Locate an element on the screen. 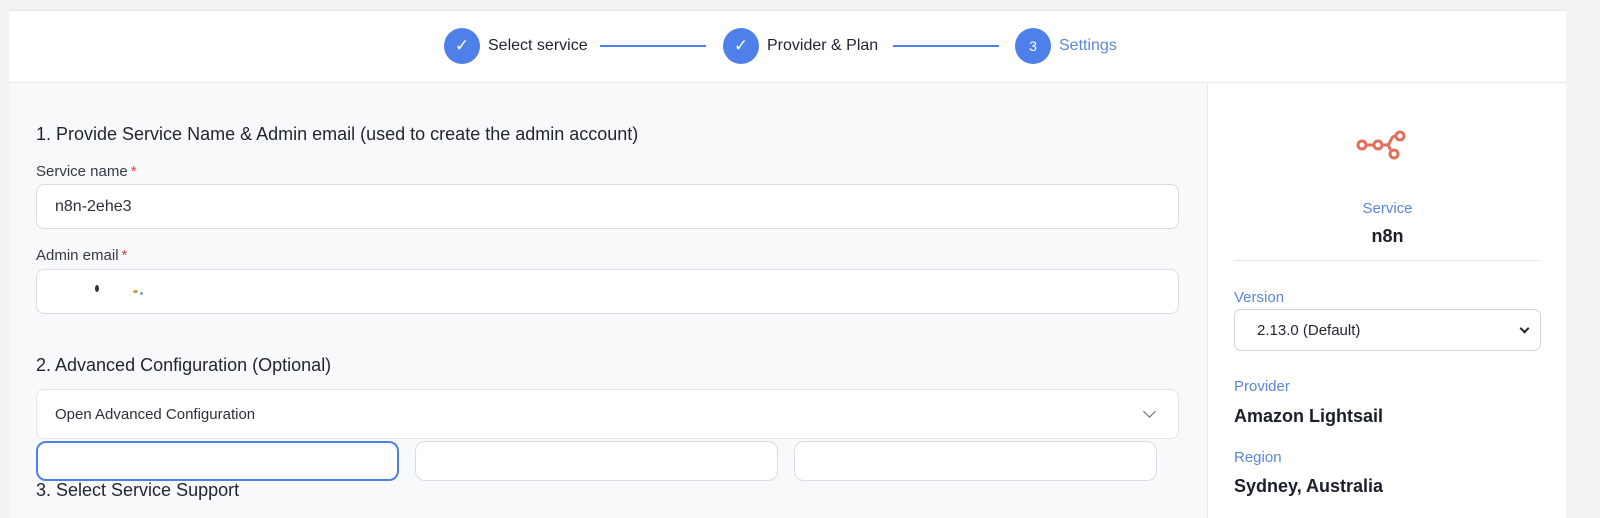 The image size is (1600, 518). step-1-check-icon: ✓ is located at coordinates (462, 46).